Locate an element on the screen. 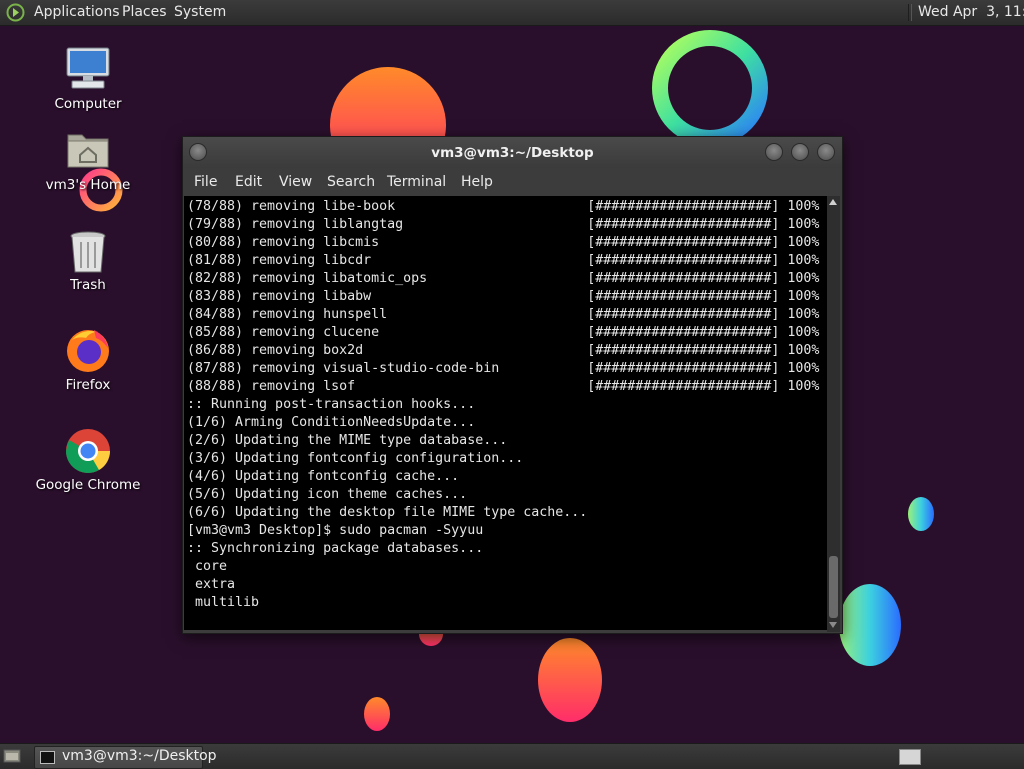 Image resolution: width=1024 pixels, height=769 pixels. trash-icon is located at coordinates (88, 252).